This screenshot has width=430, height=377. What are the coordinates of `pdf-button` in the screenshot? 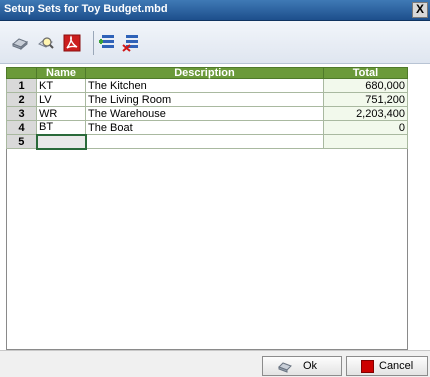 It's located at (72, 43).